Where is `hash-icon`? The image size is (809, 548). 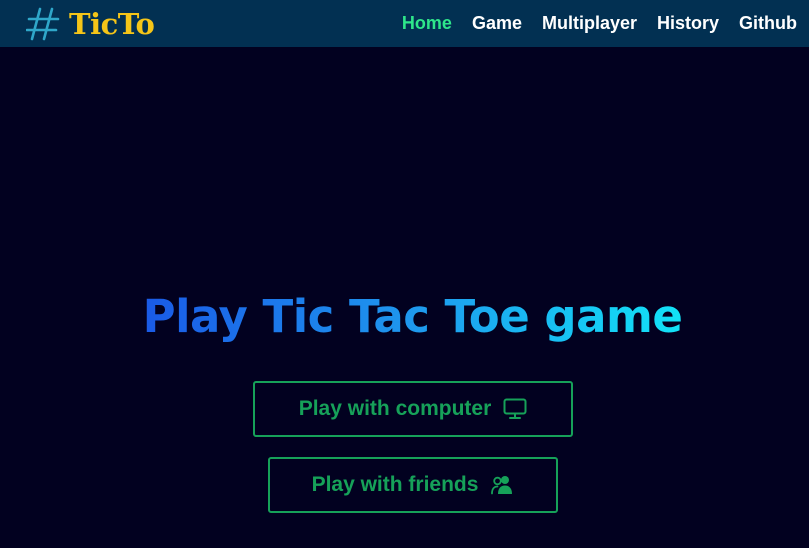
hash-icon is located at coordinates (43, 23).